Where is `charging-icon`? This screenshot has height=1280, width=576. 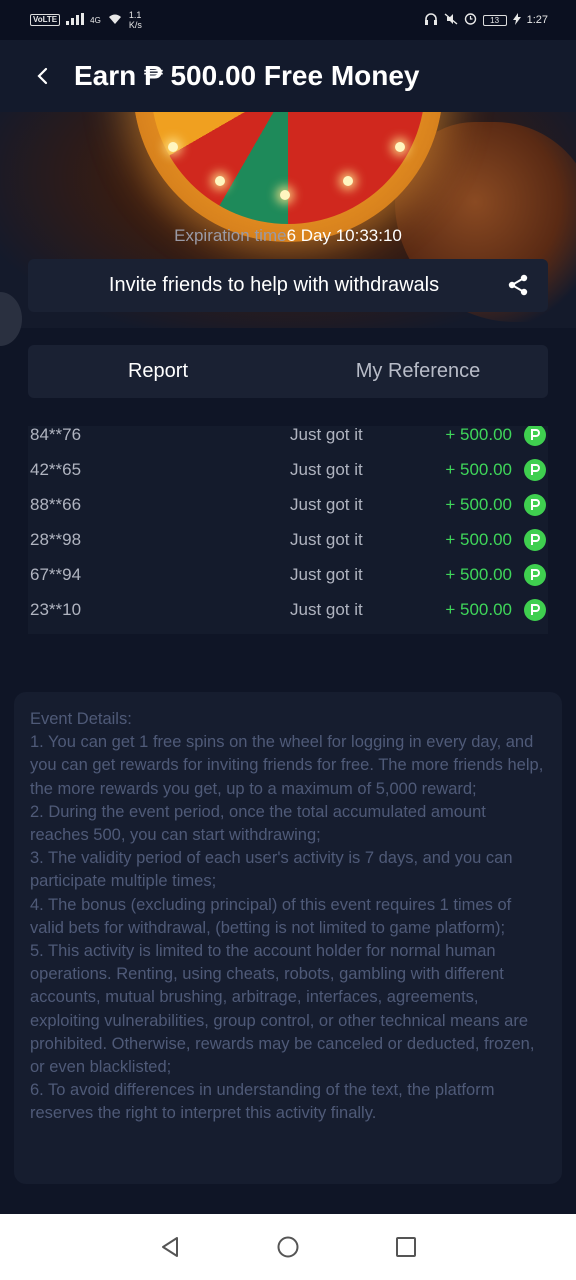 charging-icon is located at coordinates (516, 20).